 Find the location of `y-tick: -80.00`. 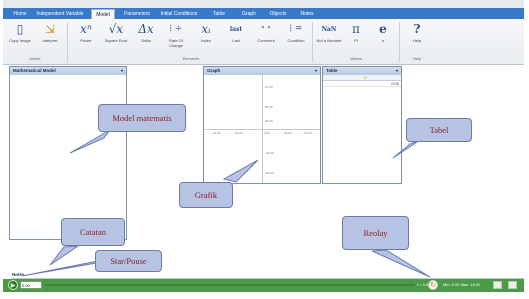

y-tick: -80.00 is located at coordinates (269, 173).